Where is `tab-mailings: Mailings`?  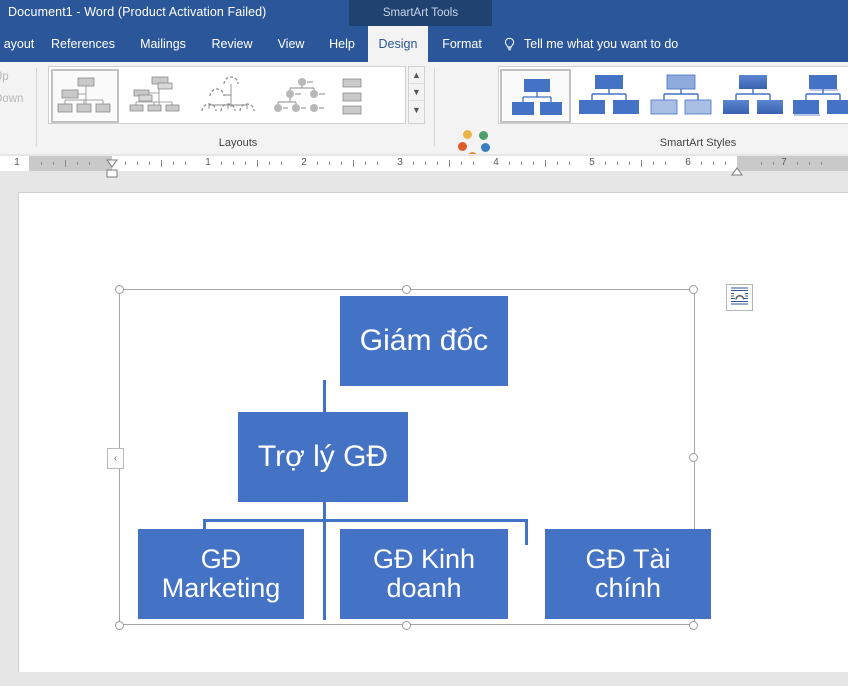 tab-mailings: Mailings is located at coordinates (163, 44).